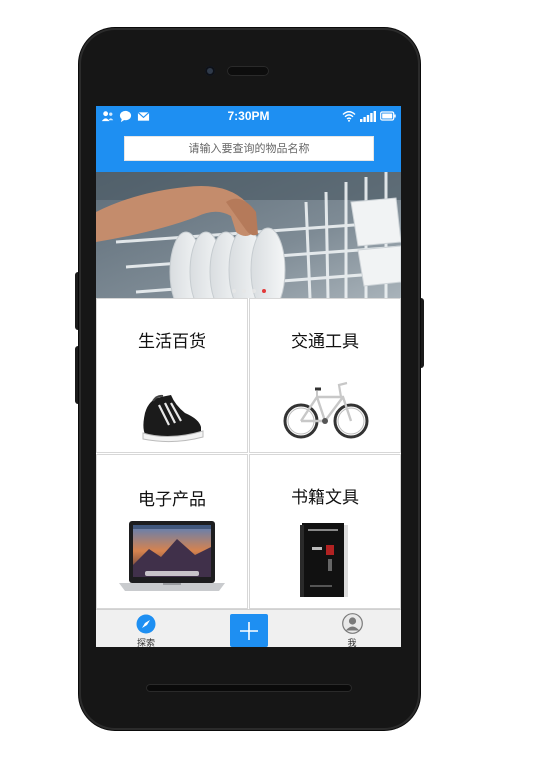  Describe the element at coordinates (248, 71) in the screenshot. I see `earpiece-speaker` at that location.